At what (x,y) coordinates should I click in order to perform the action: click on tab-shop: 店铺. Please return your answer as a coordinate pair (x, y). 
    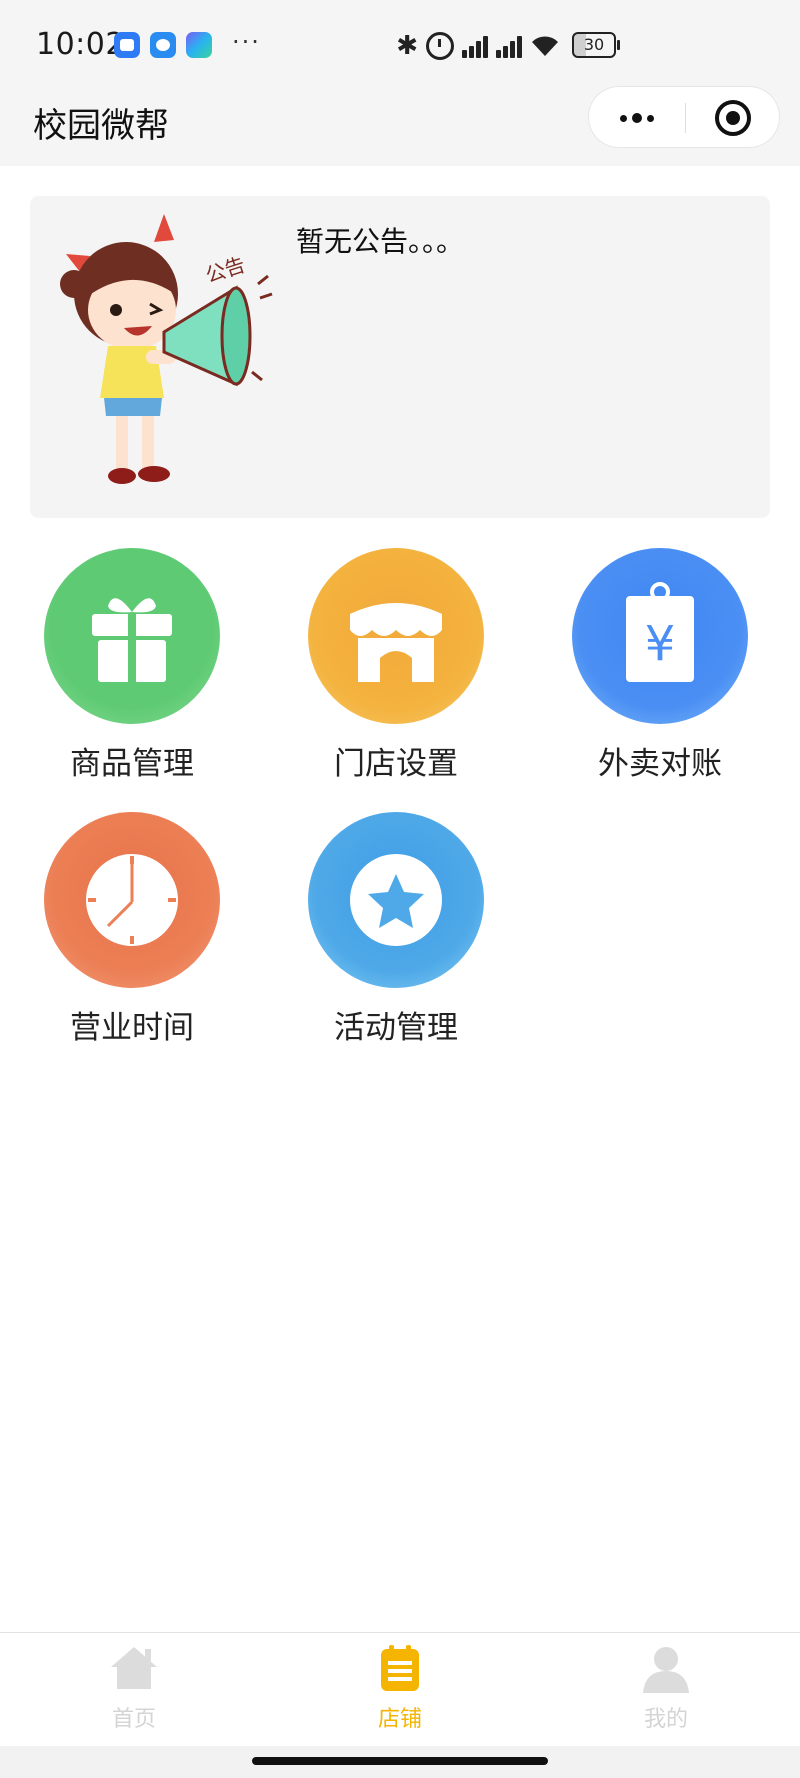
    Looking at the image, I should click on (400, 1687).